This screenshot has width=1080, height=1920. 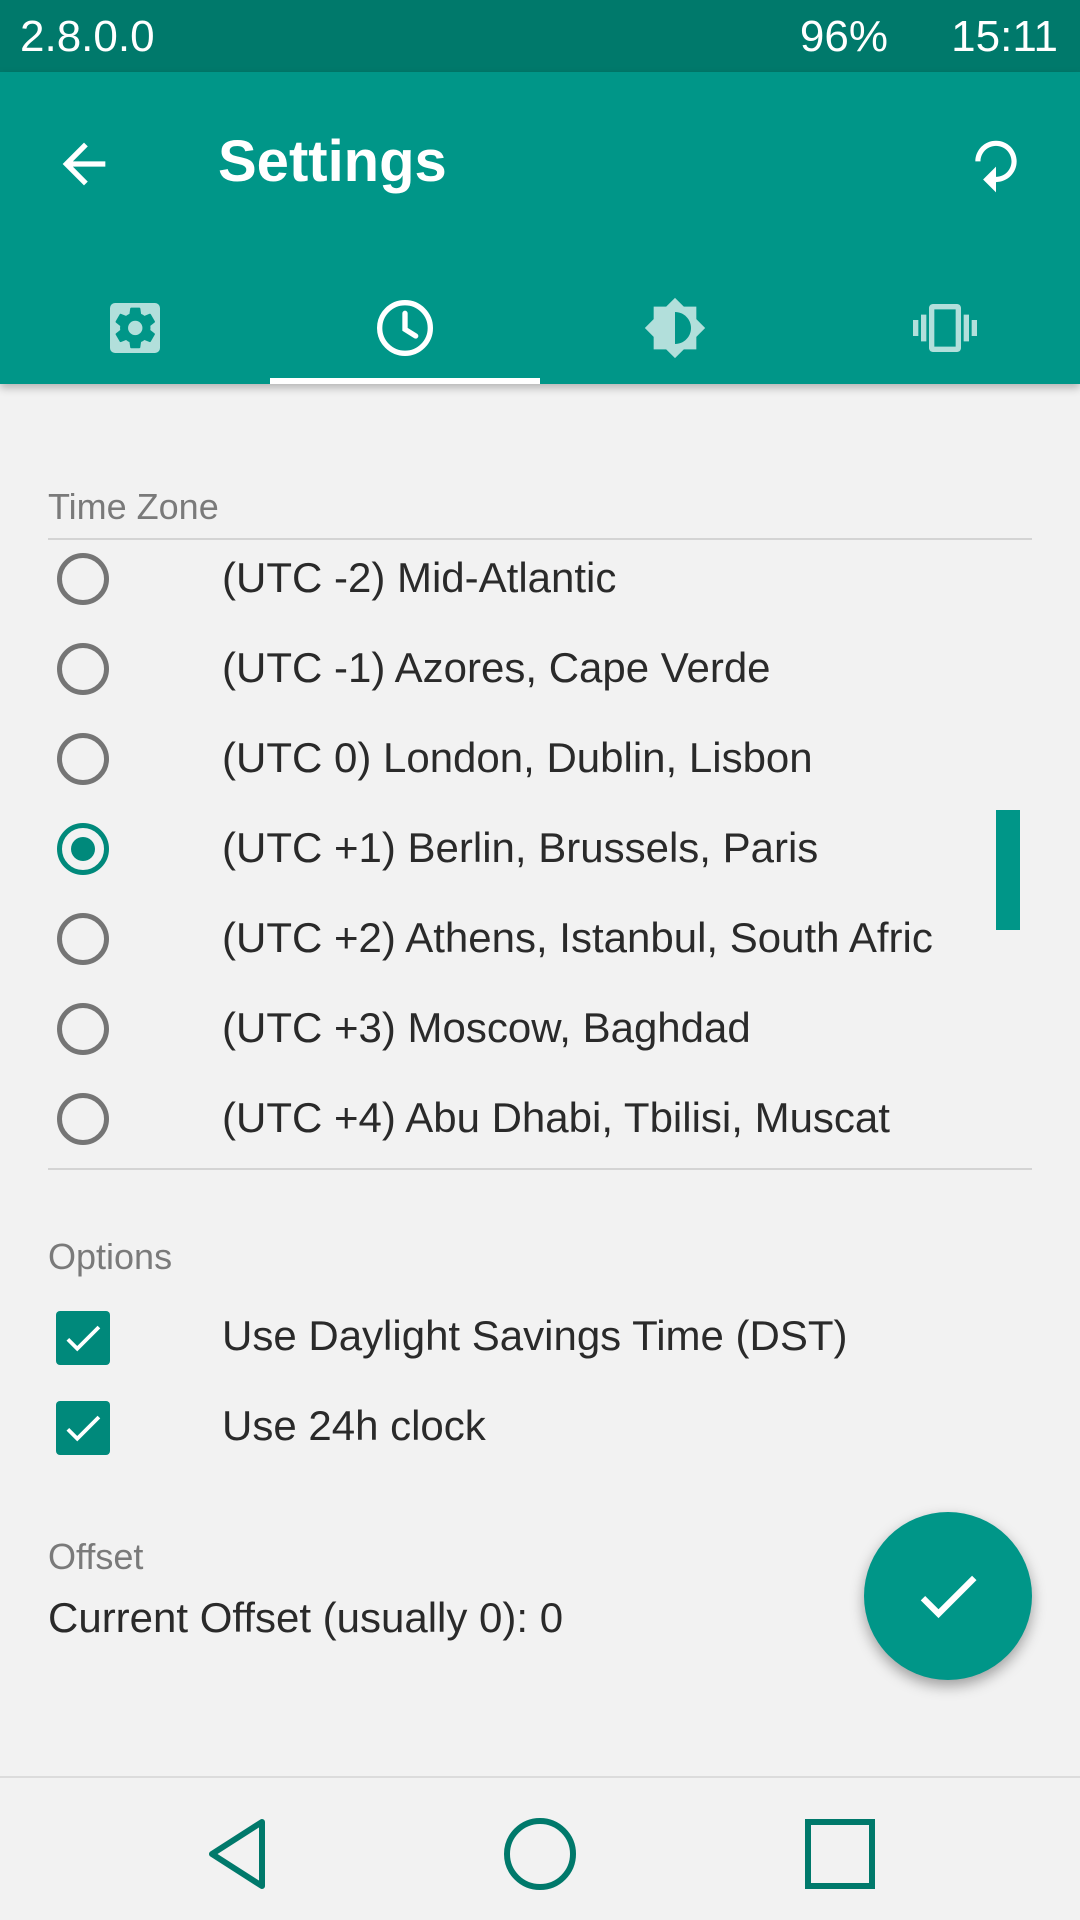 I want to click on gear-icon, so click(x=135, y=328).